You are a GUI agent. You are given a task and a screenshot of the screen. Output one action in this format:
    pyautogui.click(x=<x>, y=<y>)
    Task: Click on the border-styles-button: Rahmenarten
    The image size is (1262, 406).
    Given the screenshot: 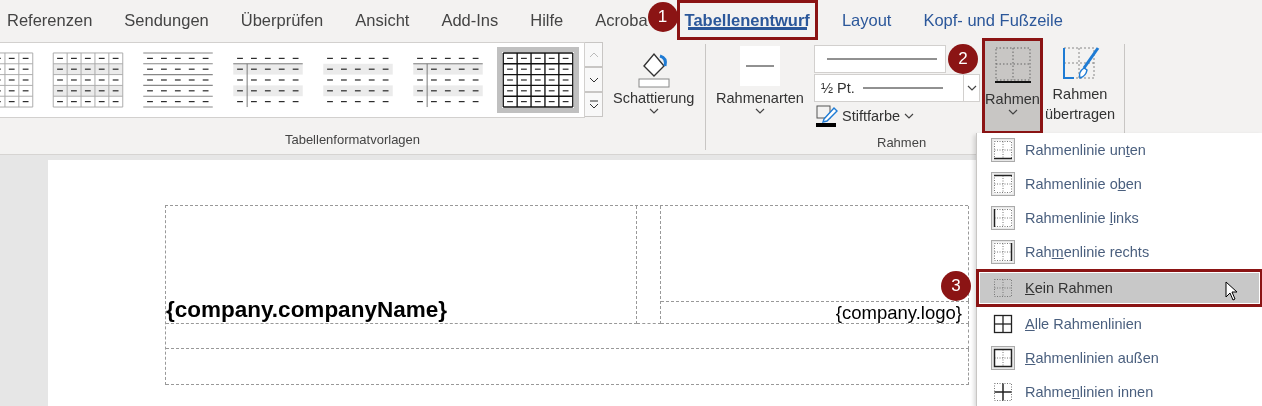 What is the action you would take?
    pyautogui.click(x=760, y=80)
    